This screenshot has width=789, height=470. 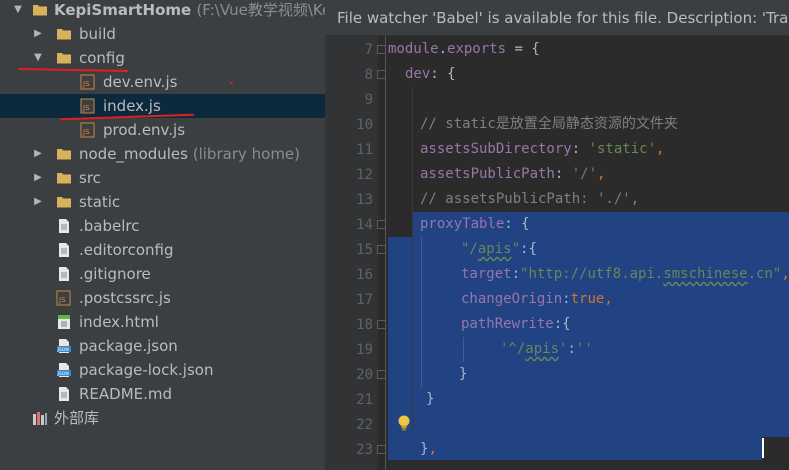 What do you see at coordinates (231, 83) in the screenshot?
I see `annotation-dot` at bounding box center [231, 83].